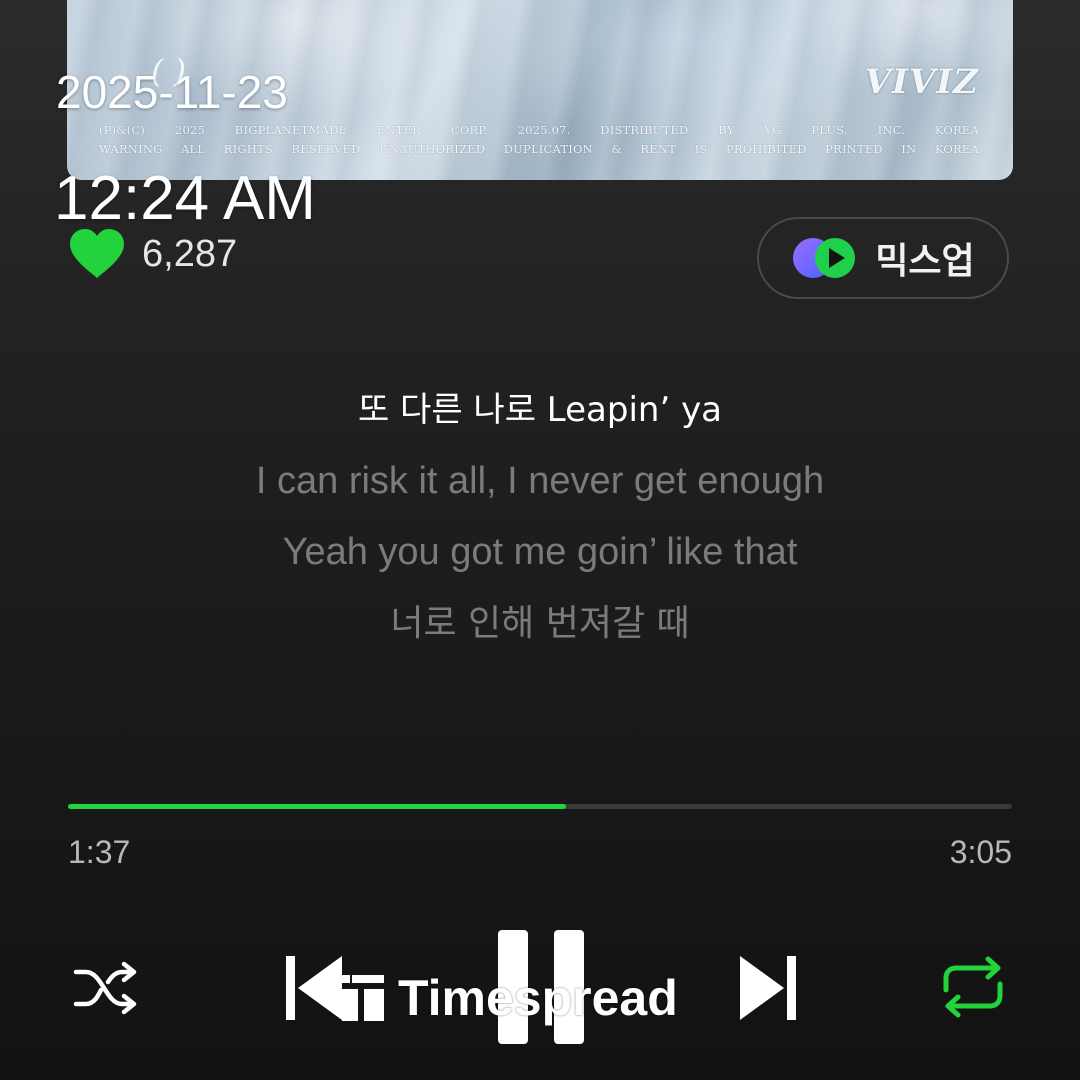  Describe the element at coordinates (314, 992) in the screenshot. I see `skip-previous-icon` at that location.